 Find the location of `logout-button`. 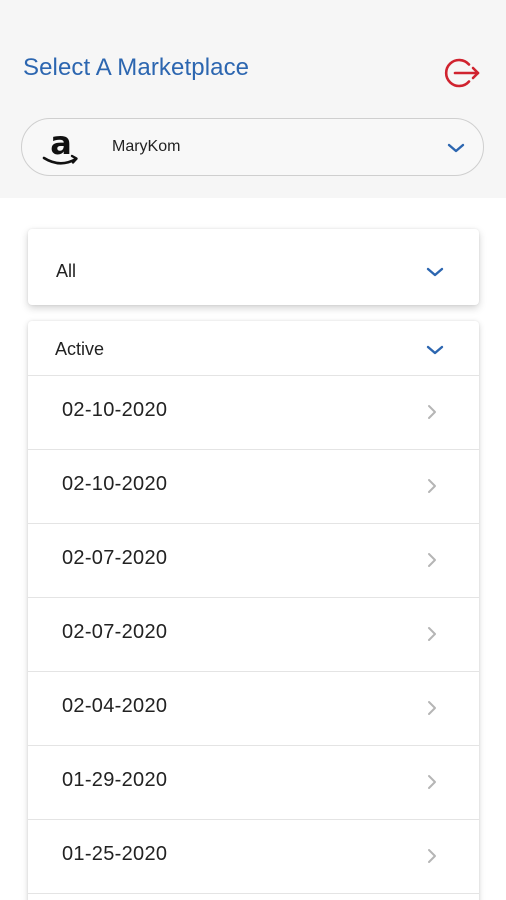

logout-button is located at coordinates (463, 73).